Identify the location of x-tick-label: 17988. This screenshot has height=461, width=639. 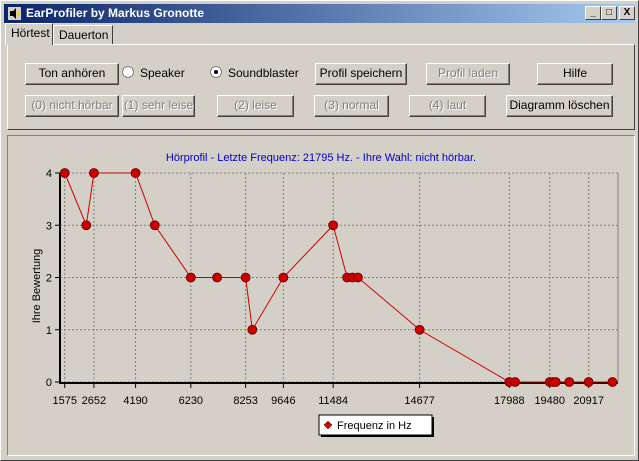
(509, 401).